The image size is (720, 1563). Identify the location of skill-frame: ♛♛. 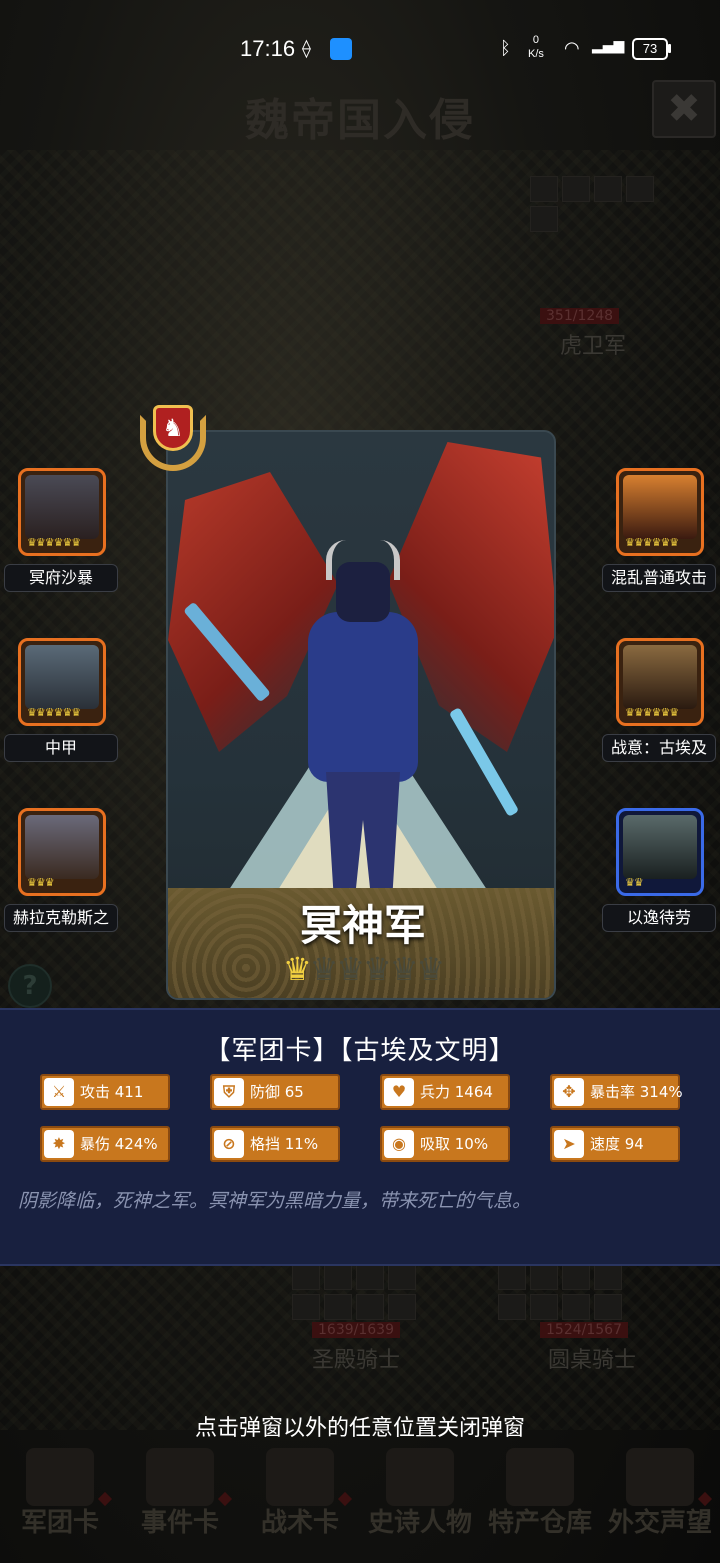
(660, 852).